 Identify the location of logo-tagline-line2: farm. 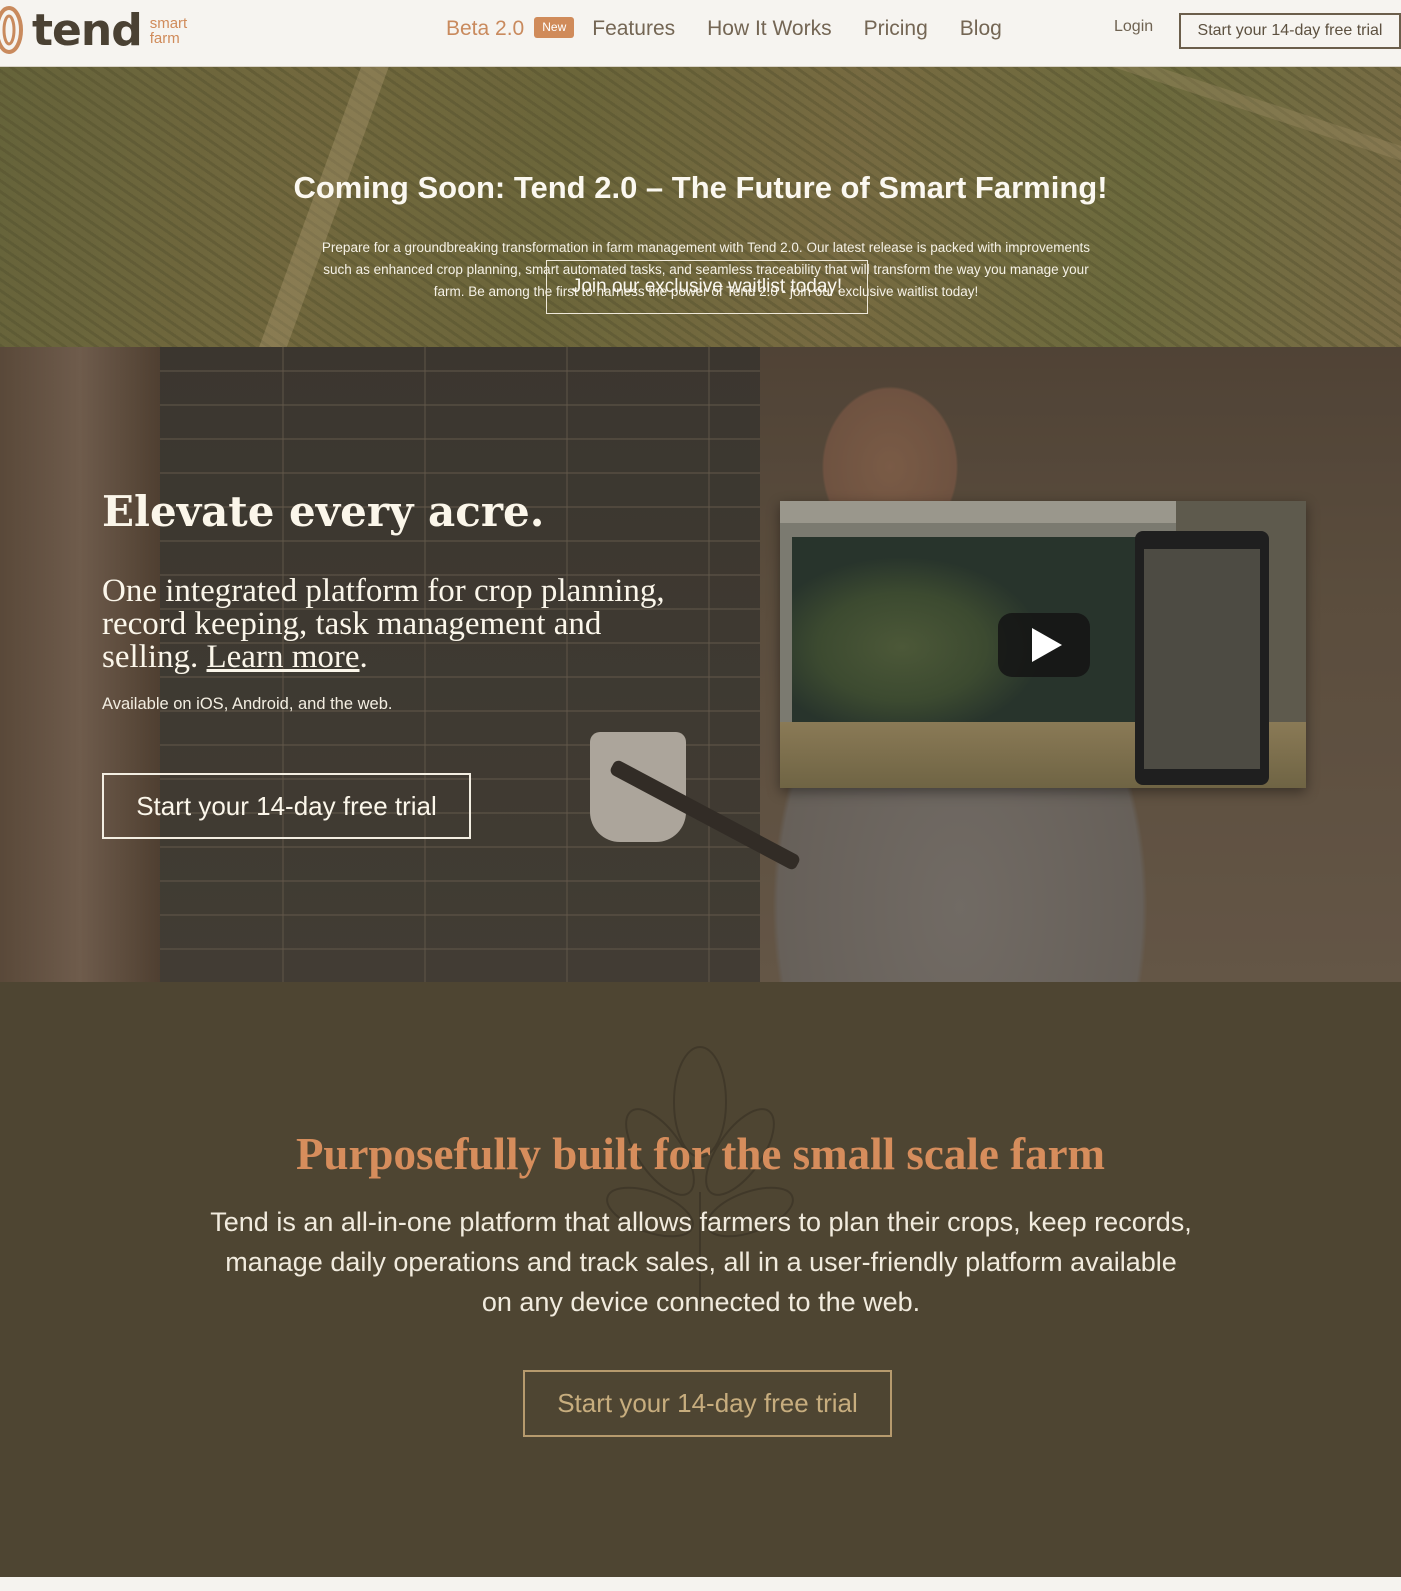
(164, 38).